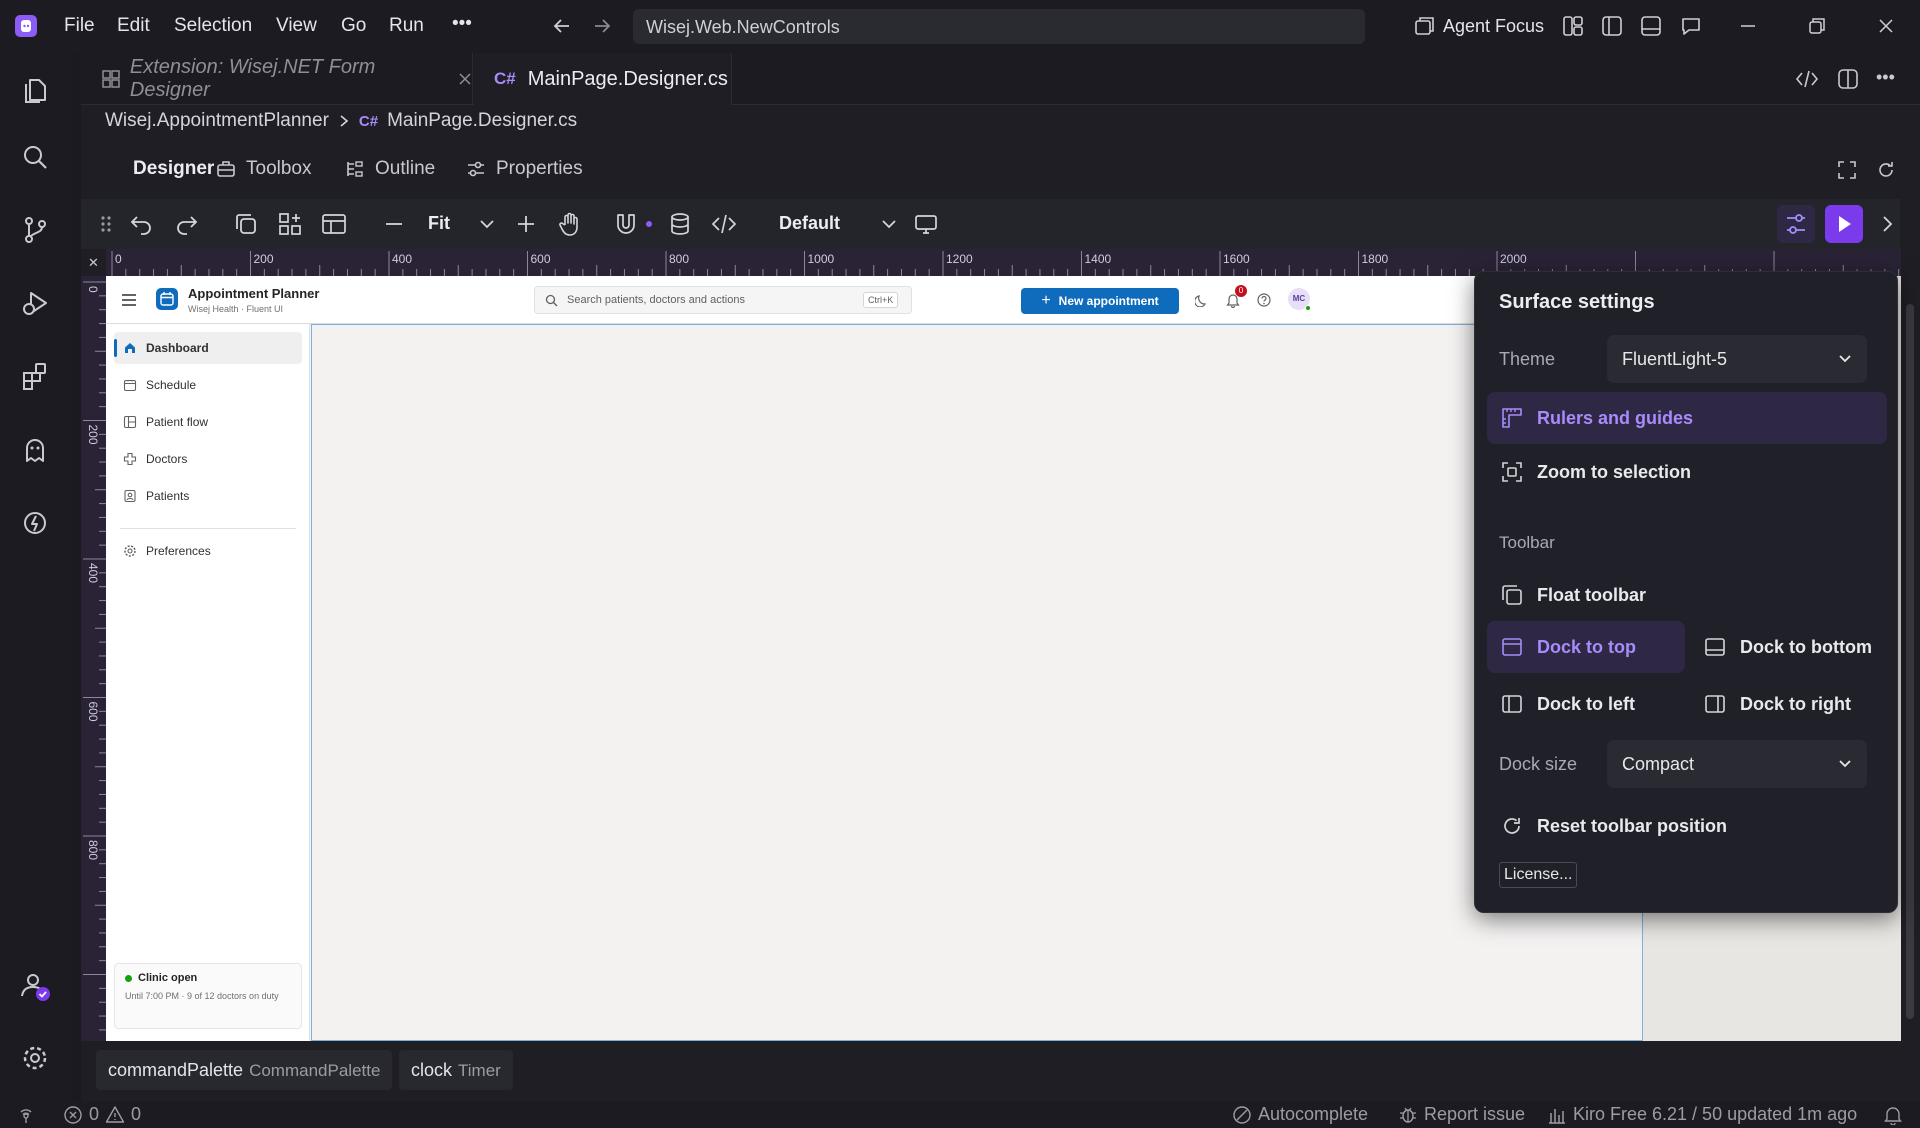 The width and height of the screenshot is (1920, 1128). What do you see at coordinates (35, 523) in the screenshot?
I see `ai-assistant-icon` at bounding box center [35, 523].